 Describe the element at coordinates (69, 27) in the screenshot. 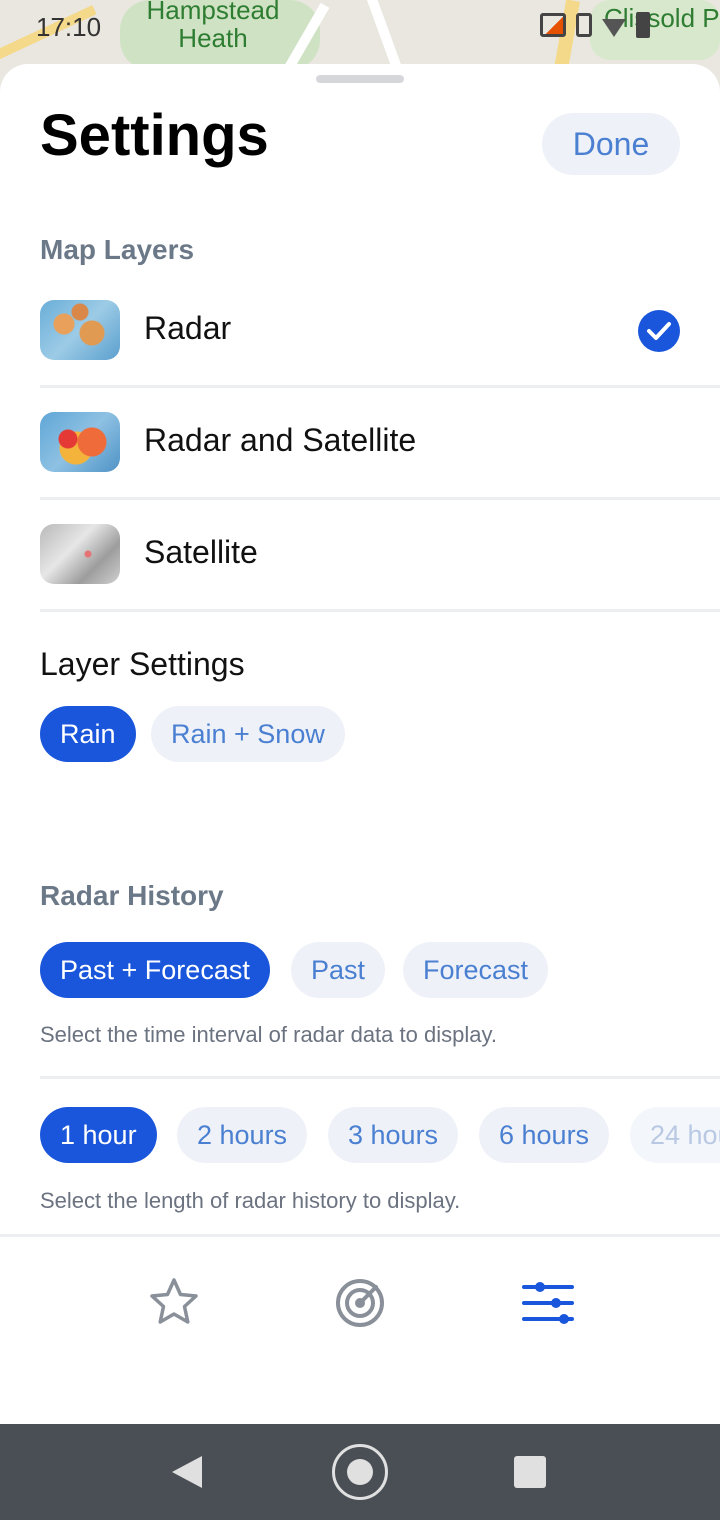

I see `status-time: 17:10` at that location.